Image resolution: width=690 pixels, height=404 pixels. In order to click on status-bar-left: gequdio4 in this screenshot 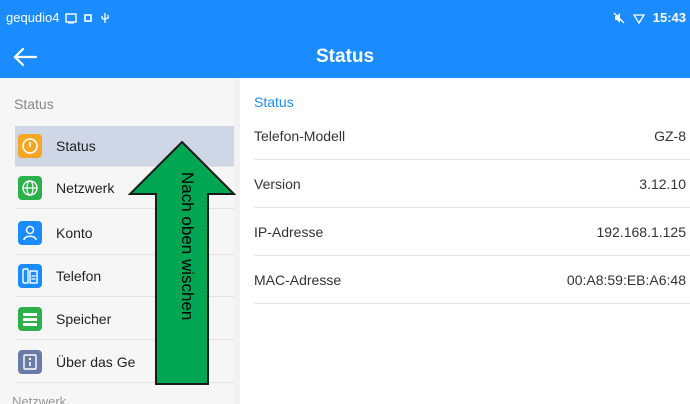, I will do `click(58, 17)`.